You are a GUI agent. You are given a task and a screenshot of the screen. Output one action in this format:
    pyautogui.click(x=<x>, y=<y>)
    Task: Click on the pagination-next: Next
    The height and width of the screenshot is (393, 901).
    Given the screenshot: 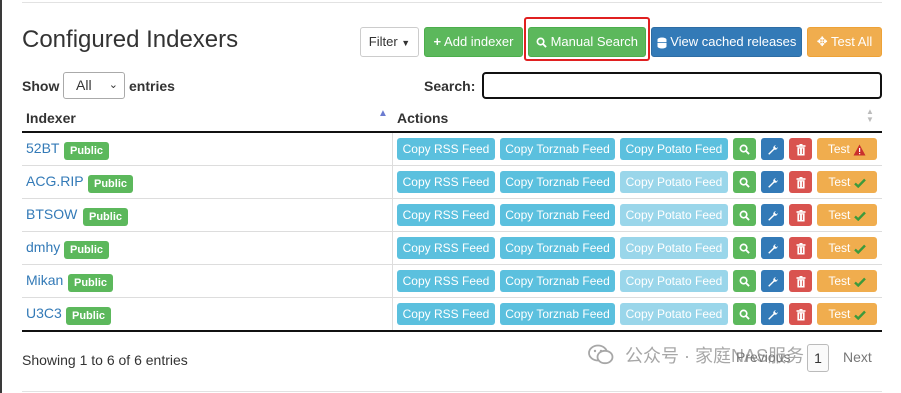 What is the action you would take?
    pyautogui.click(x=857, y=357)
    